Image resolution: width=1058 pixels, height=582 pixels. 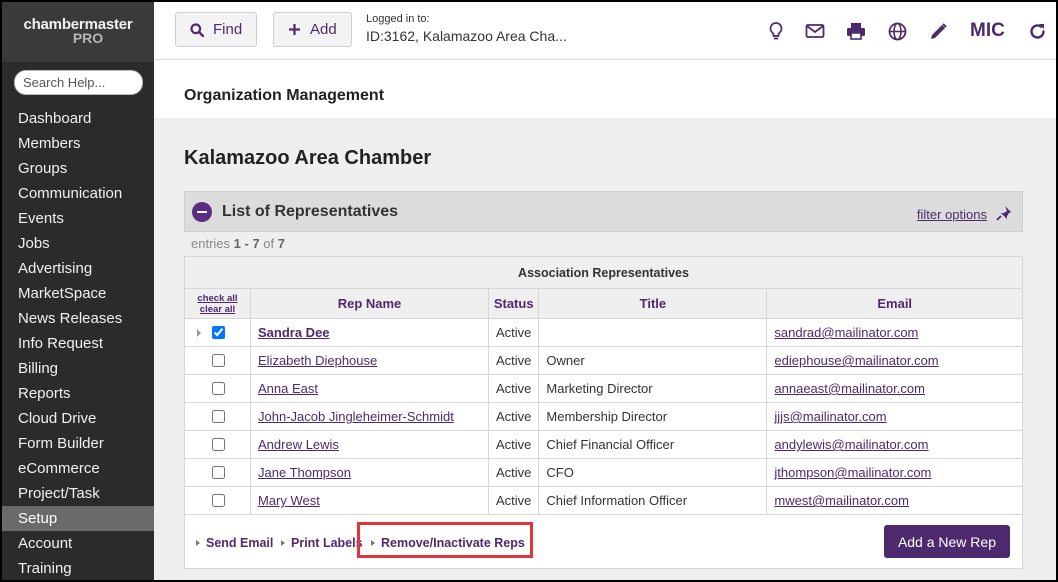 What do you see at coordinates (216, 29) in the screenshot?
I see `find-button: Find` at bounding box center [216, 29].